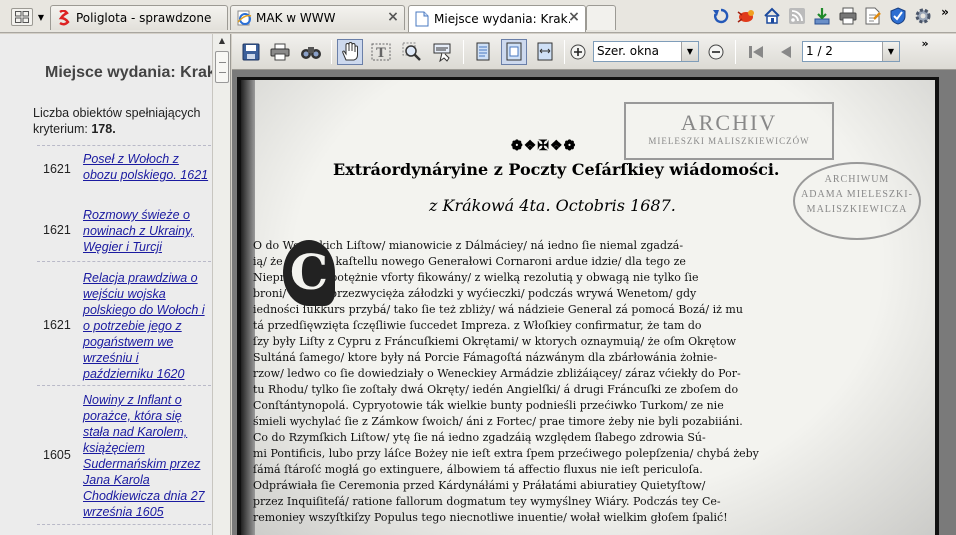 Image resolution: width=956 pixels, height=535 pixels. I want to click on archive-stamp-rectangular: ARCHIV MIELESZKI MALISZKIEWICZÓW, so click(729, 131).